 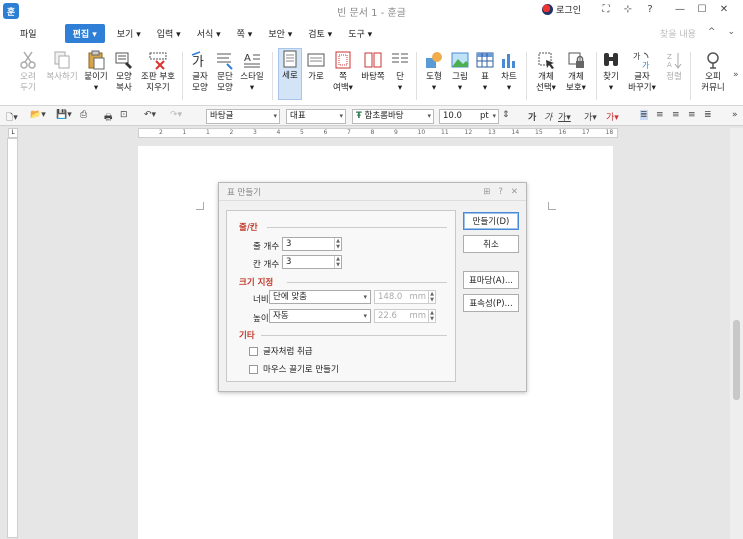 I want to click on style-button: A 스타일 ▾, so click(x=252, y=72).